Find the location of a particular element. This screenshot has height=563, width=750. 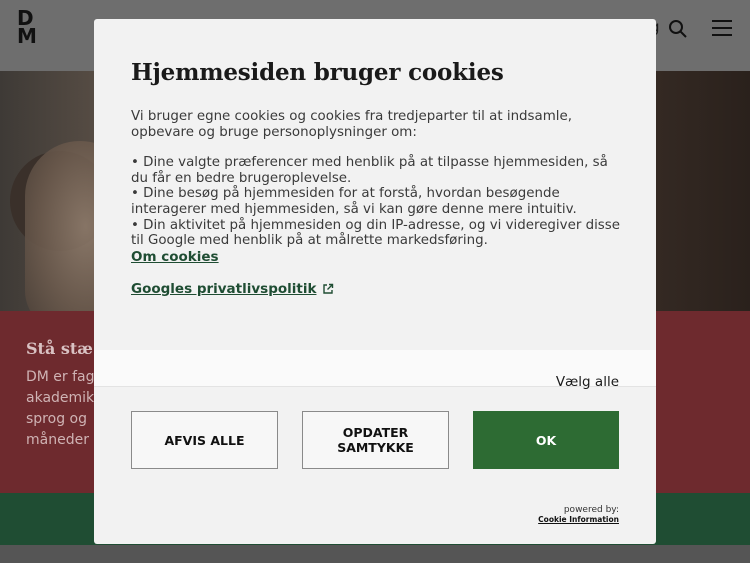

update-consent-label-line2: SAMTYKKE is located at coordinates (375, 447).